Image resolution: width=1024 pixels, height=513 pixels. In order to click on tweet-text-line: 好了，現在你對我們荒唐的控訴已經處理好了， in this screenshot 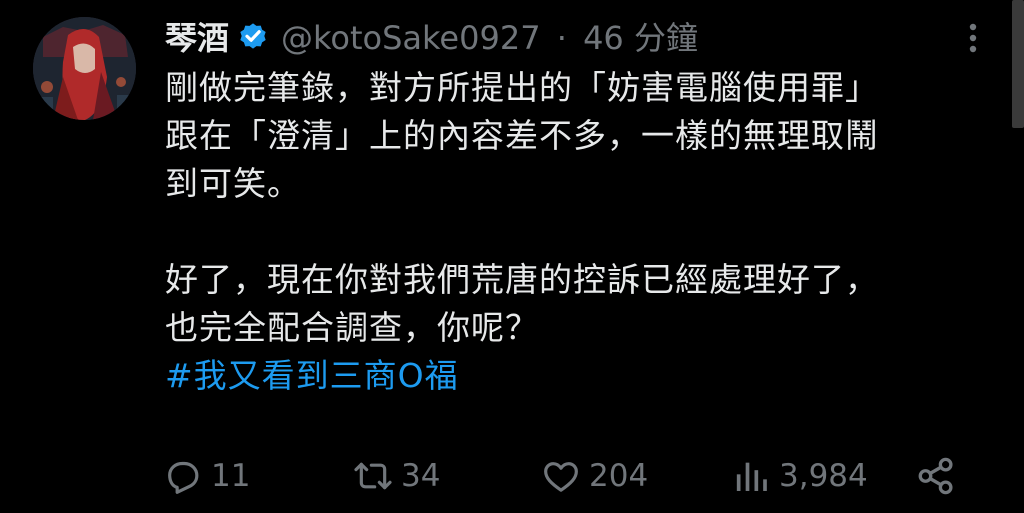, I will do `click(522, 279)`.